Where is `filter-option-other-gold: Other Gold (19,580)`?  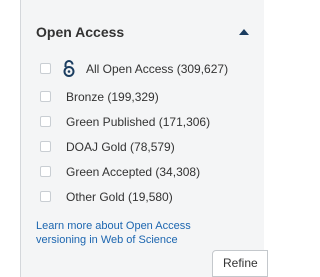 filter-option-other-gold: Other Gold (19,580) is located at coordinates (142, 198).